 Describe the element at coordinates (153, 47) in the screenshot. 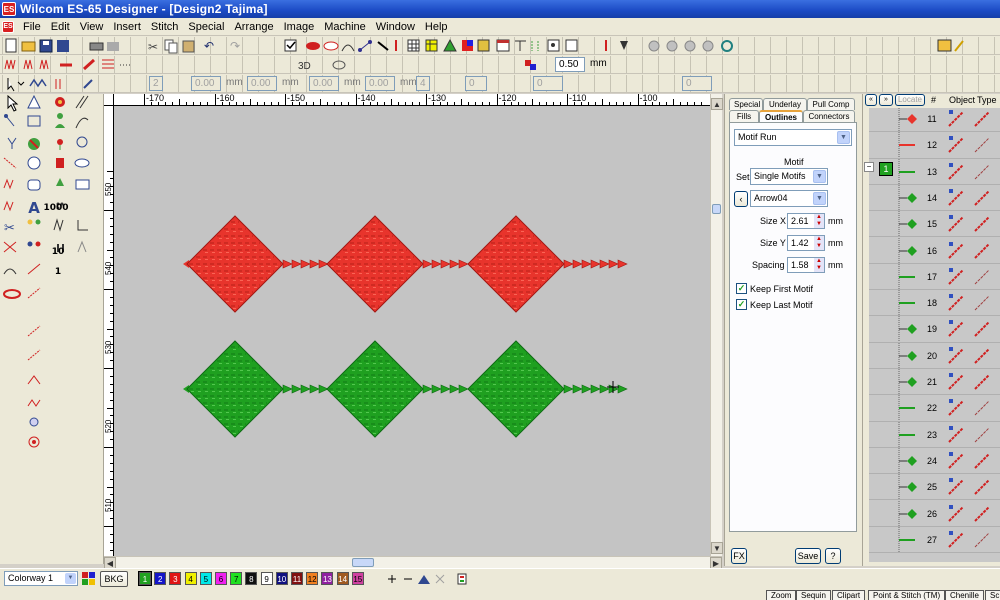

I see `cut-icon: ✂` at that location.